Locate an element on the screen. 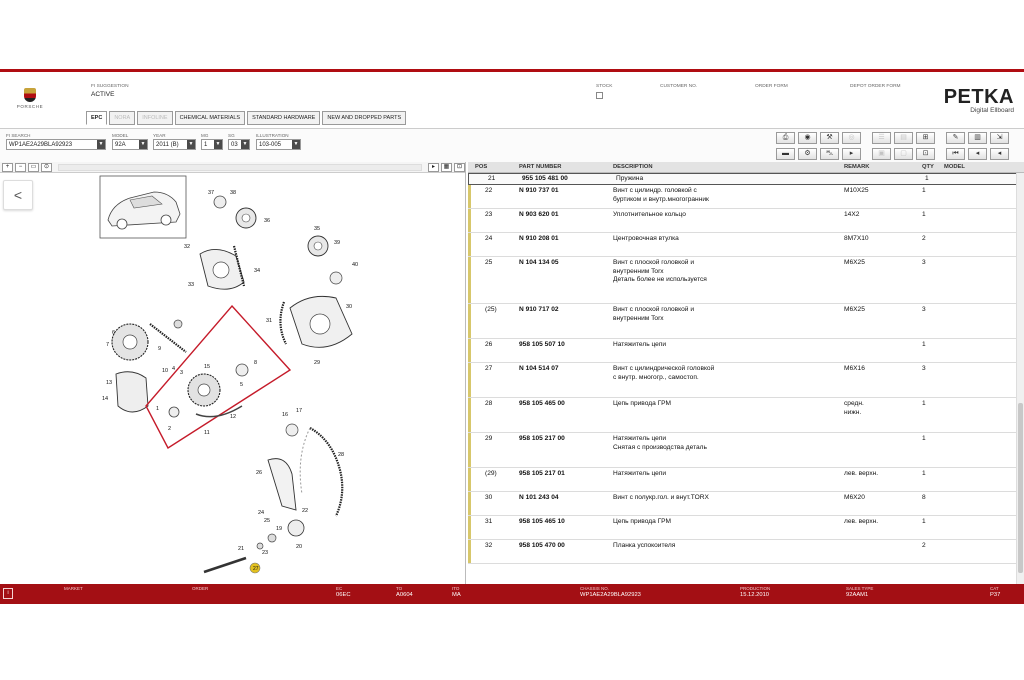  table-row: 32 958 105 470 00 Планка успокоителя 2 is located at coordinates (746, 552).